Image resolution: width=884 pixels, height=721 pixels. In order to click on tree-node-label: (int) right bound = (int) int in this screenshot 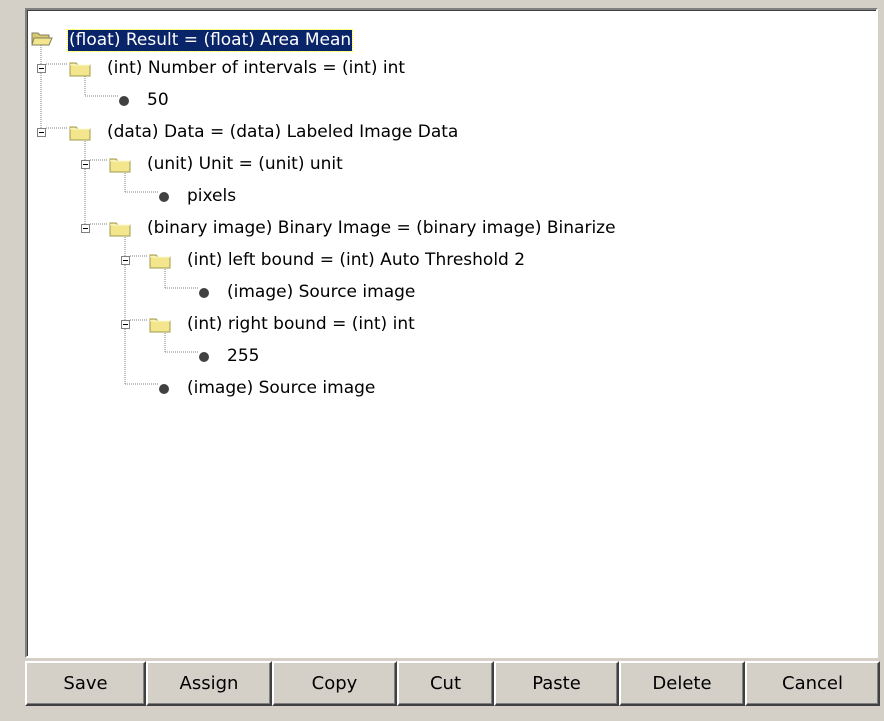, I will do `click(301, 324)`.